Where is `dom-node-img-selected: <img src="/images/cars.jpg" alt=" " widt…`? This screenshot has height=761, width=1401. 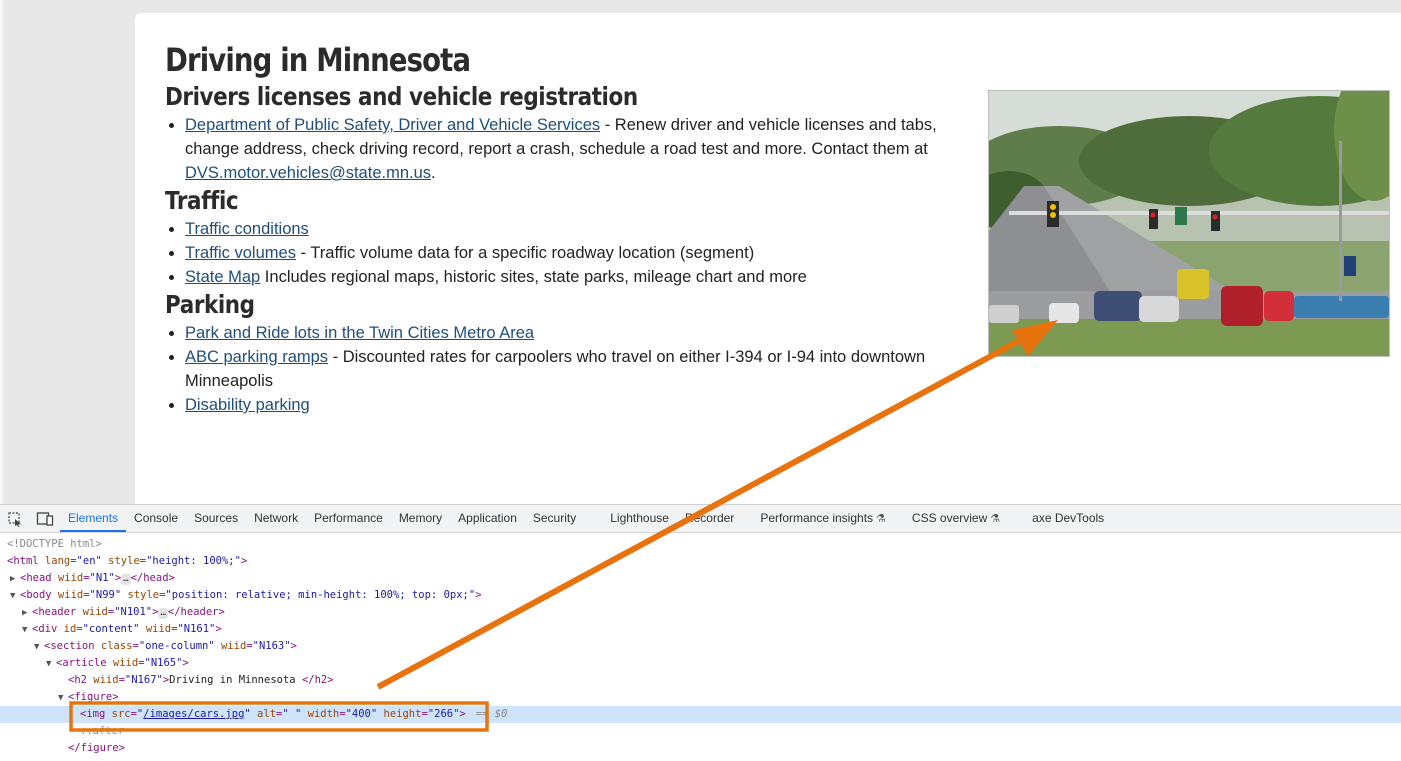
dom-node-img-selected: <img src="/images/cars.jpg" alt=" " widt… is located at coordinates (700, 714).